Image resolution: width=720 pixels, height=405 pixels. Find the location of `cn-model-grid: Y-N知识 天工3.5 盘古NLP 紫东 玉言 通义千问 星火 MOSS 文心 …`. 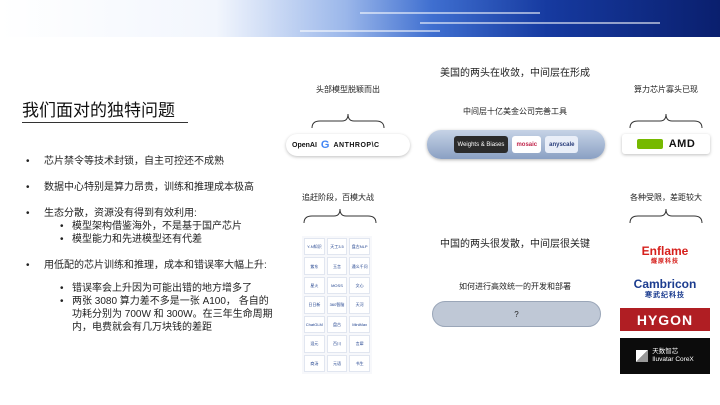

cn-model-grid: Y-N知识 天工3.5 盘古NLP 紫东 玉言 通义千问 星火 MOSS 文心 … is located at coordinates (337, 305).